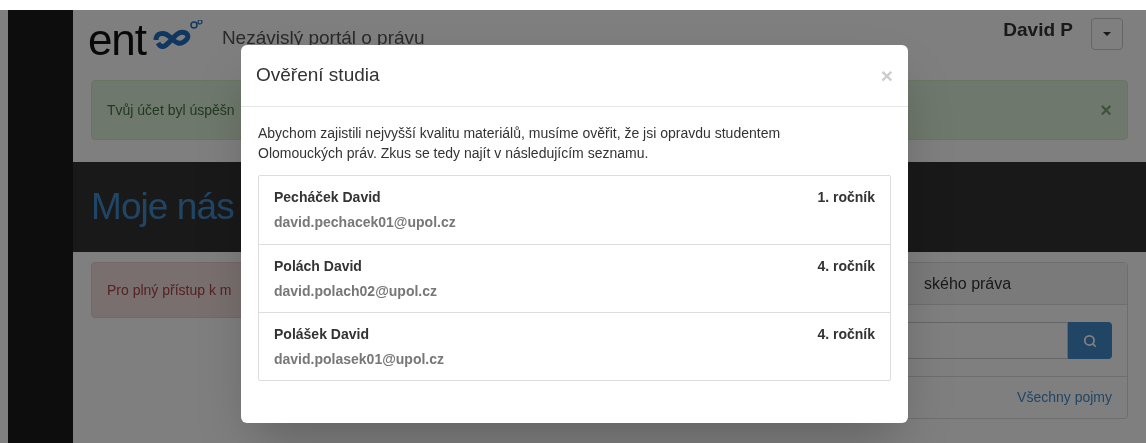  What do you see at coordinates (171, 110) in the screenshot?
I see `alert-text: Tvůj účet byl úspěšn` at bounding box center [171, 110].